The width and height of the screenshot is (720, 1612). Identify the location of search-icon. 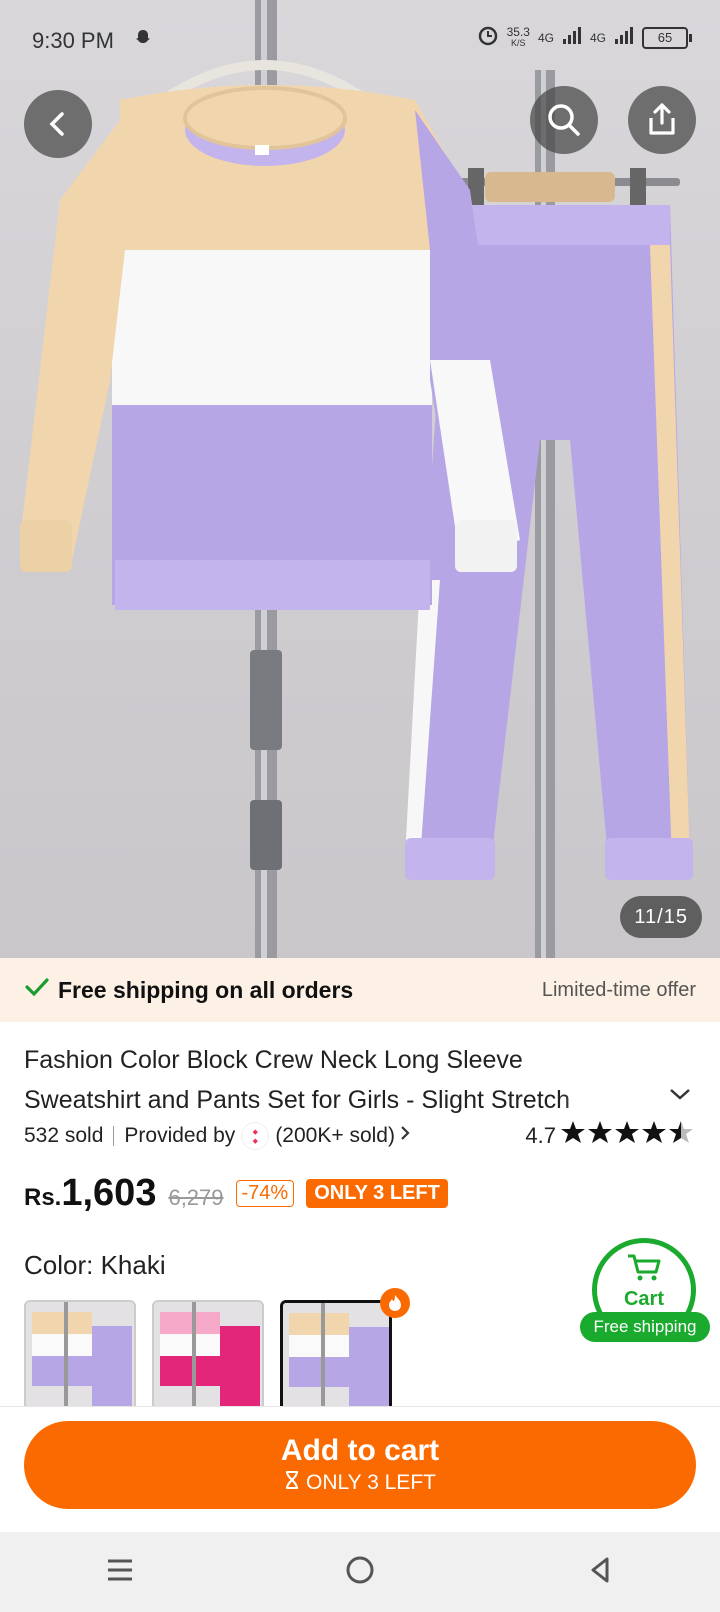
(564, 120).